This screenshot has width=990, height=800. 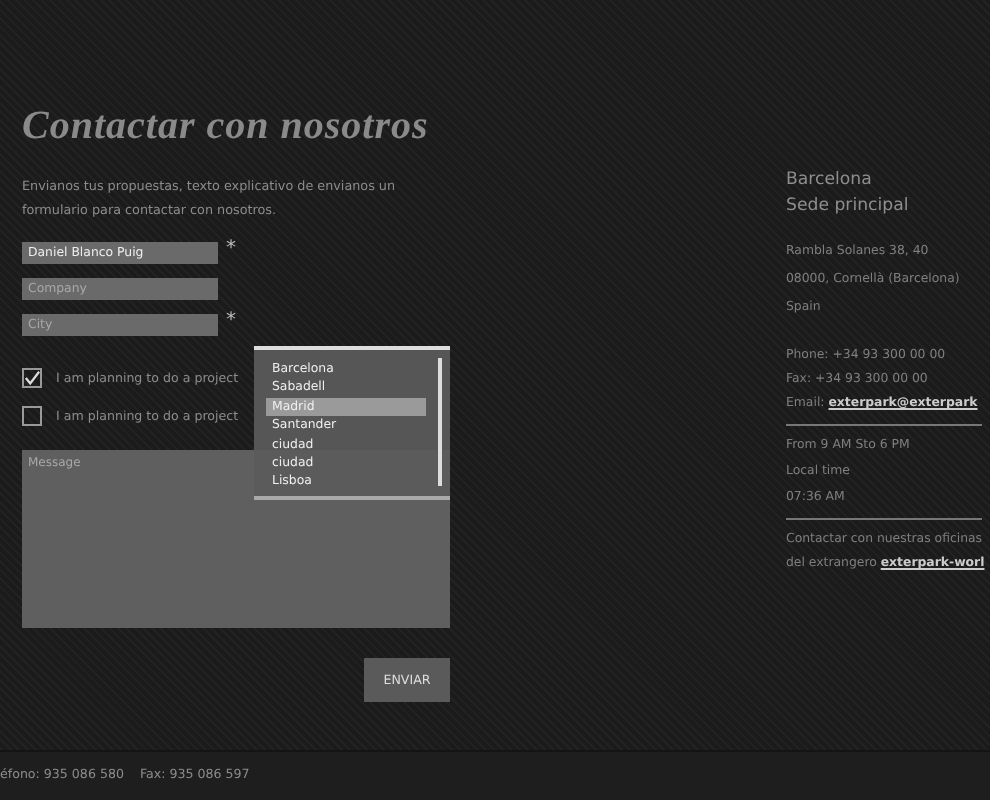 I want to click on scrollbar, so click(x=440, y=422).